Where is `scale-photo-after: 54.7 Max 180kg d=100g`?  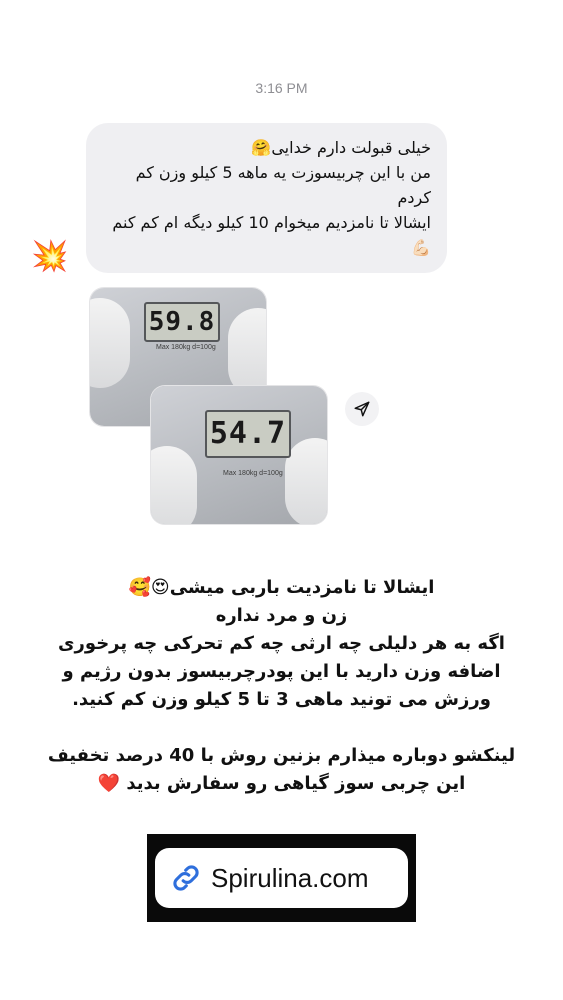 scale-photo-after: 54.7 Max 180kg d=100g is located at coordinates (239, 455).